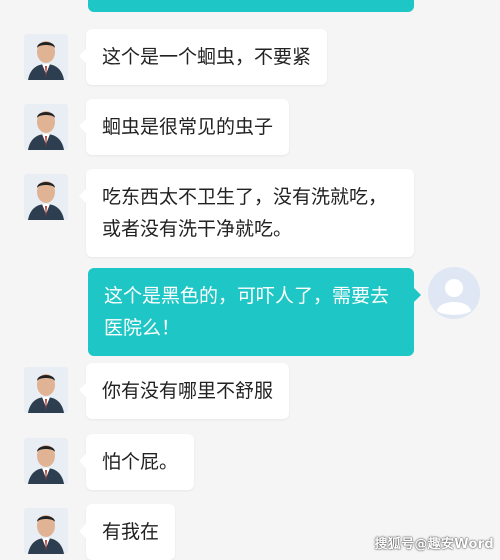  What do you see at coordinates (140, 462) in the screenshot?
I see `message-text: 怕个屁。` at bounding box center [140, 462].